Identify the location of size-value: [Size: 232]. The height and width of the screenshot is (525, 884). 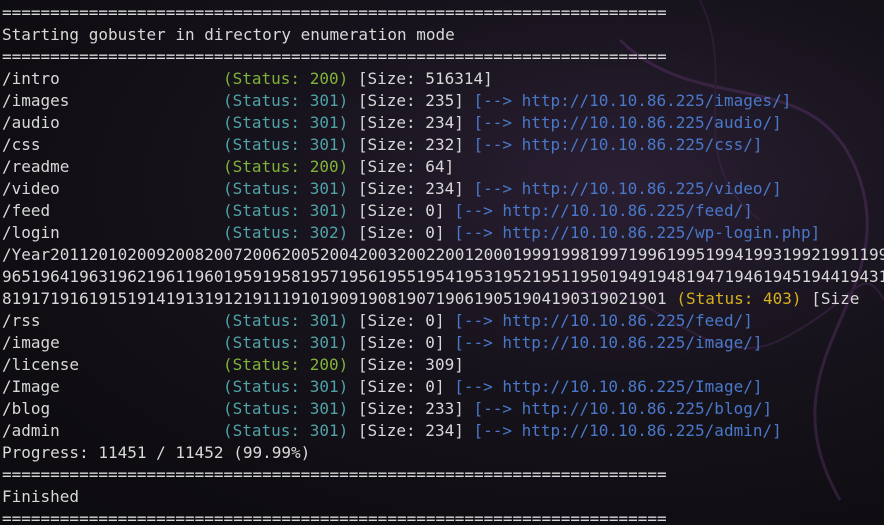
(410, 144).